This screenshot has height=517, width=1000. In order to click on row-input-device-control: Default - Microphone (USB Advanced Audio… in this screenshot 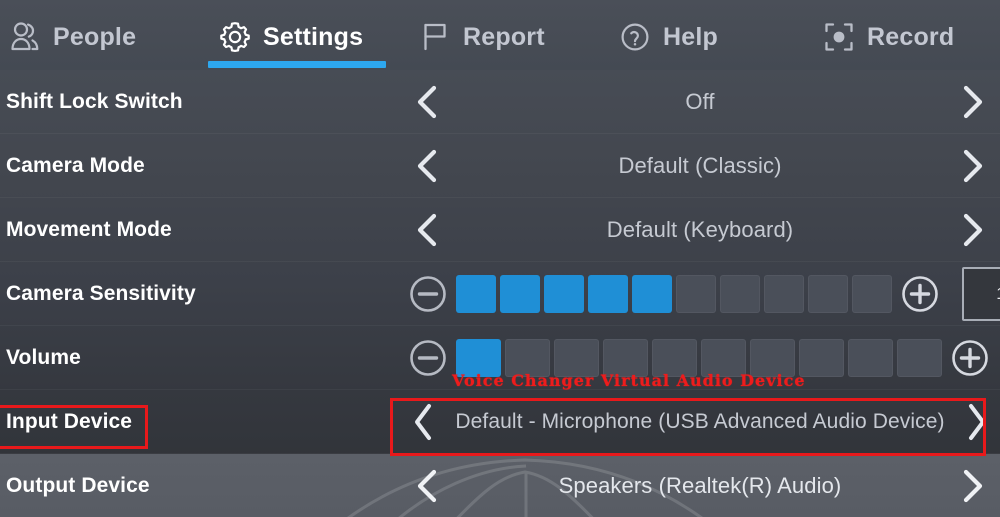, I will do `click(700, 422)`.